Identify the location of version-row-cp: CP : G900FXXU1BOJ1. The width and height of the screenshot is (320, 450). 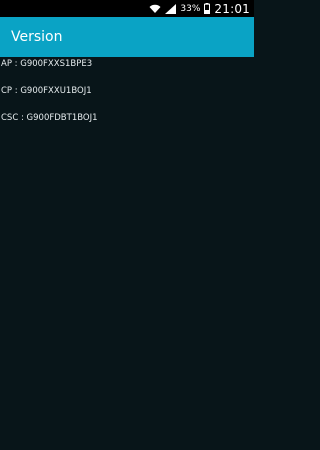
(127, 97).